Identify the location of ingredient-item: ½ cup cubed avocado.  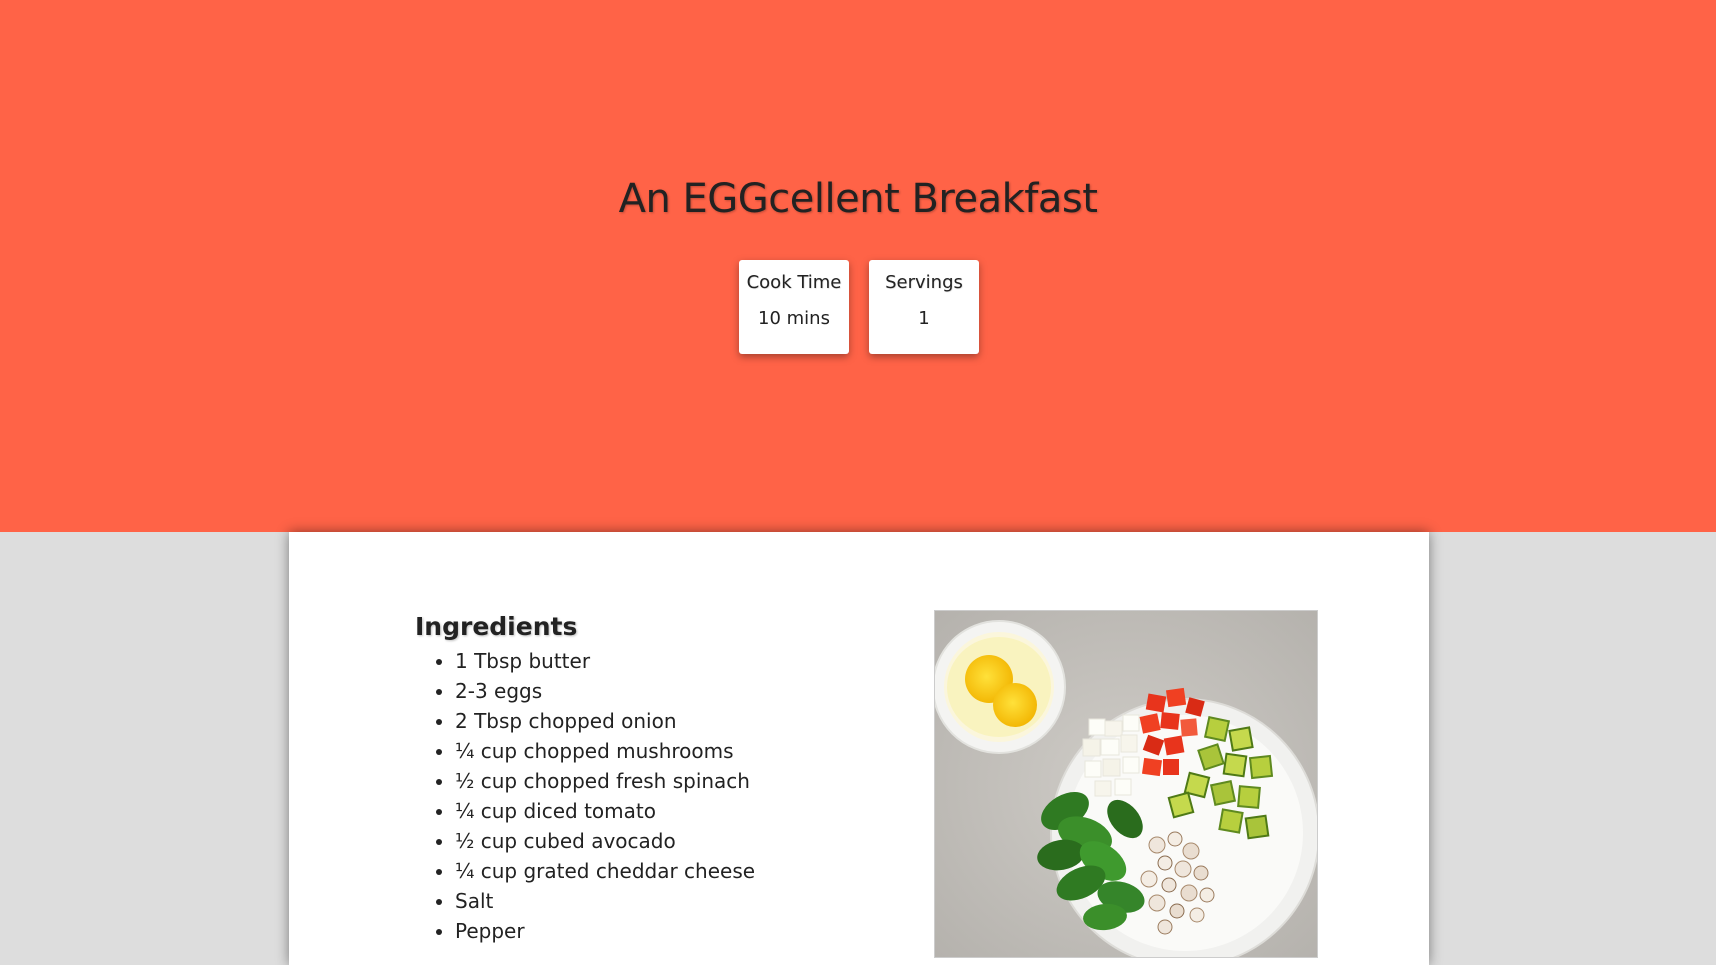
(605, 841).